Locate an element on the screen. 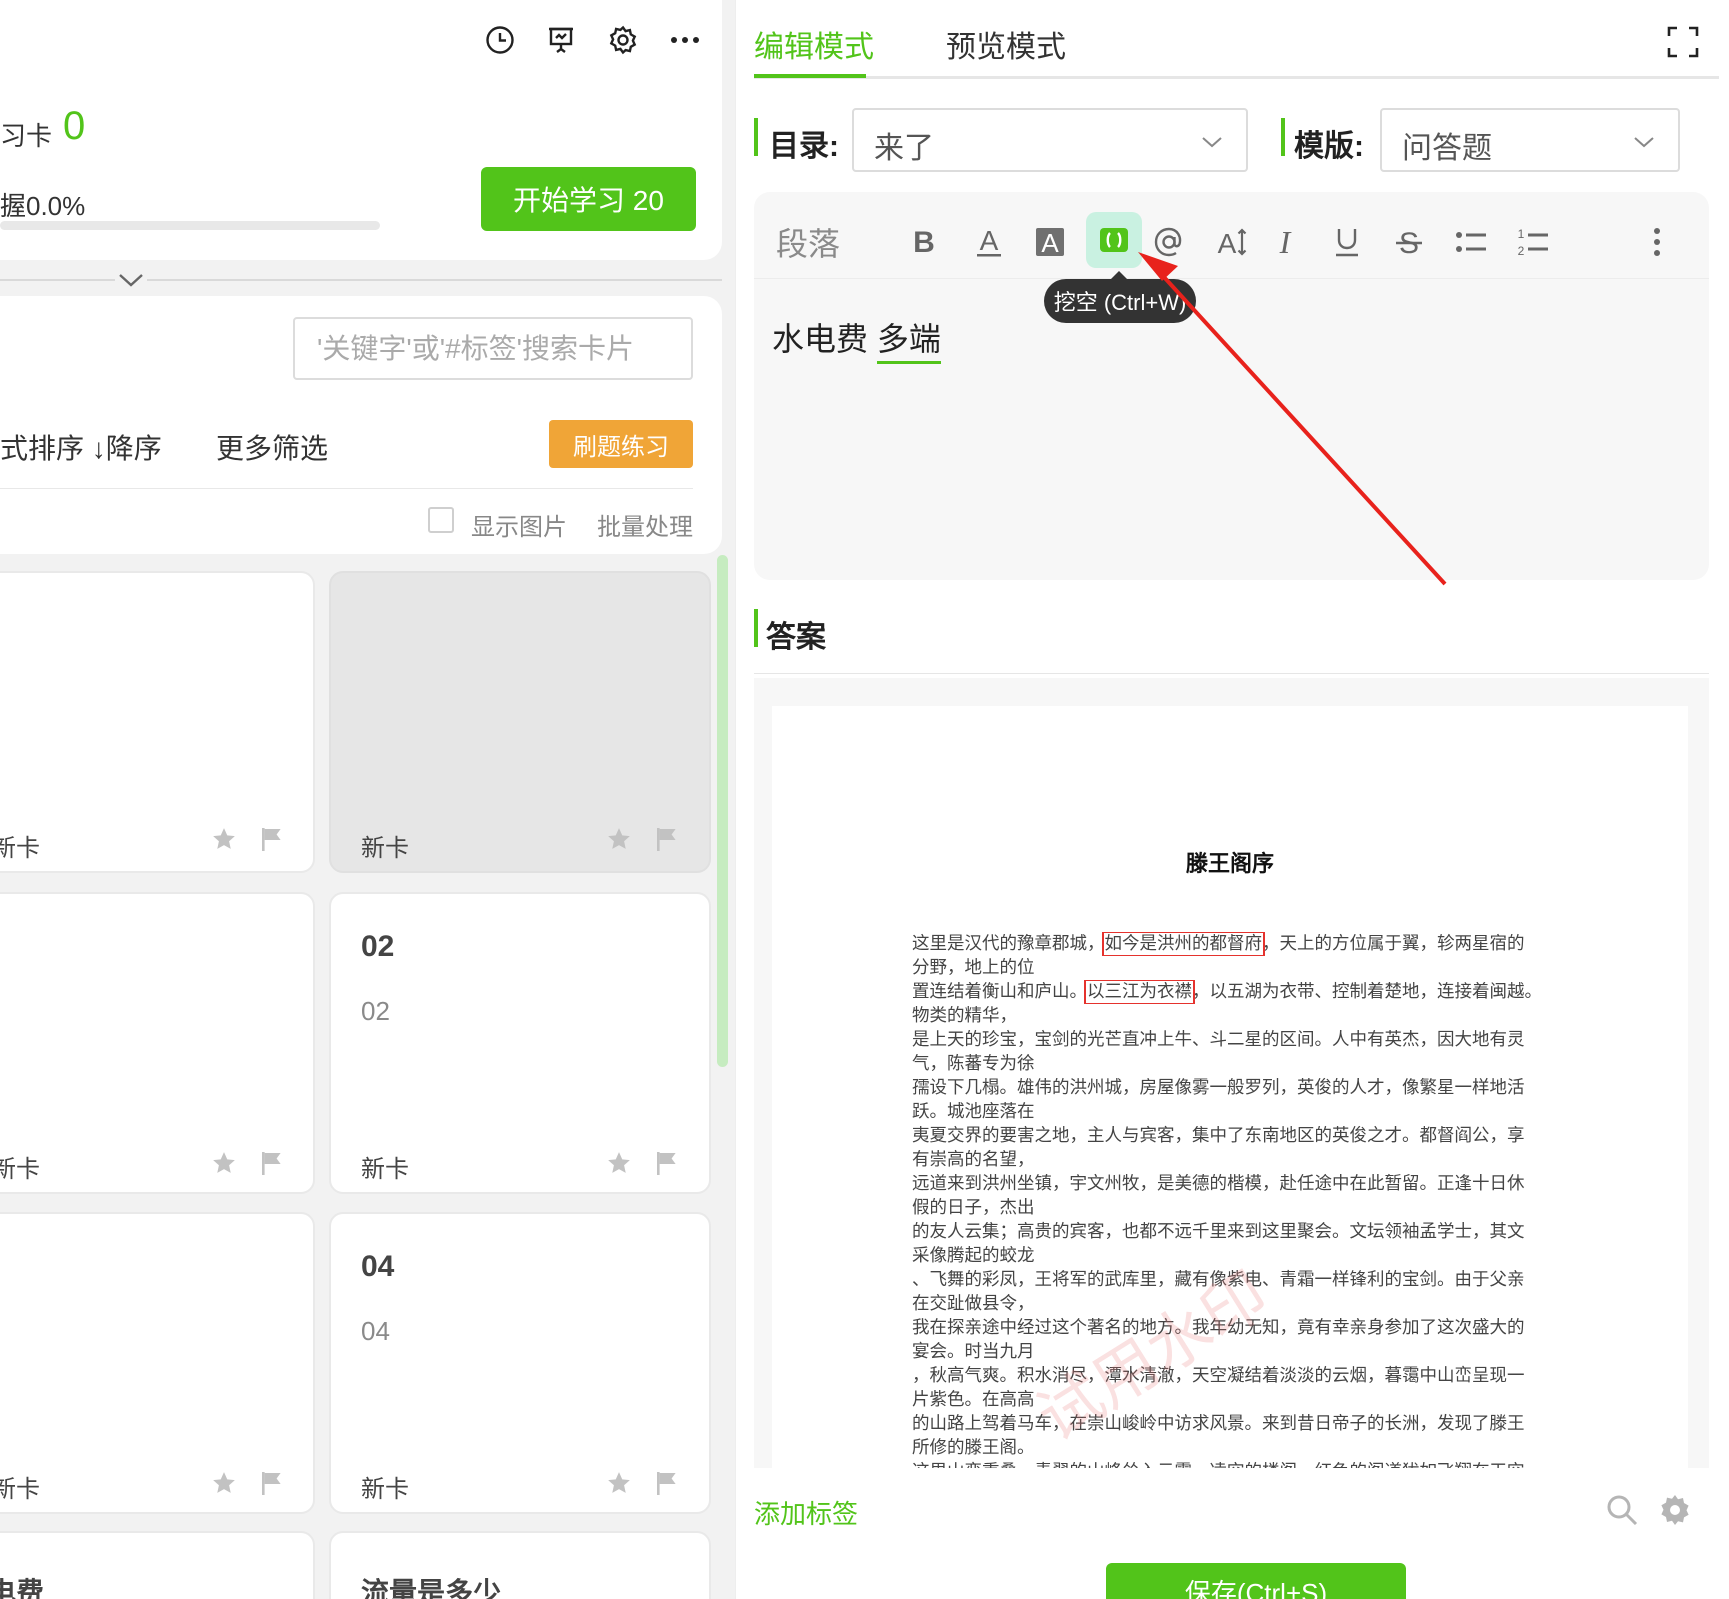 The image size is (1729, 1599). answer-divider is located at coordinates (1231, 673).